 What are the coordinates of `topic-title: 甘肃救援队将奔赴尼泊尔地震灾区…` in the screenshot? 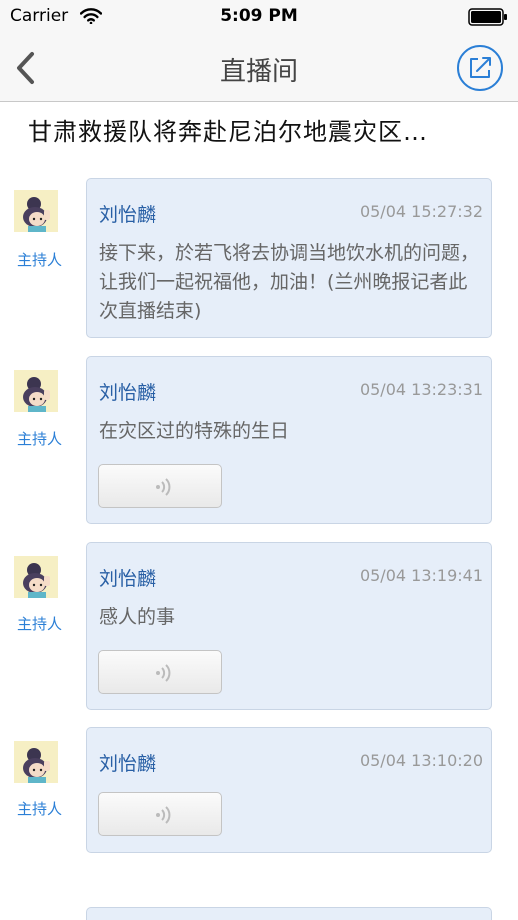 It's located at (228, 132).